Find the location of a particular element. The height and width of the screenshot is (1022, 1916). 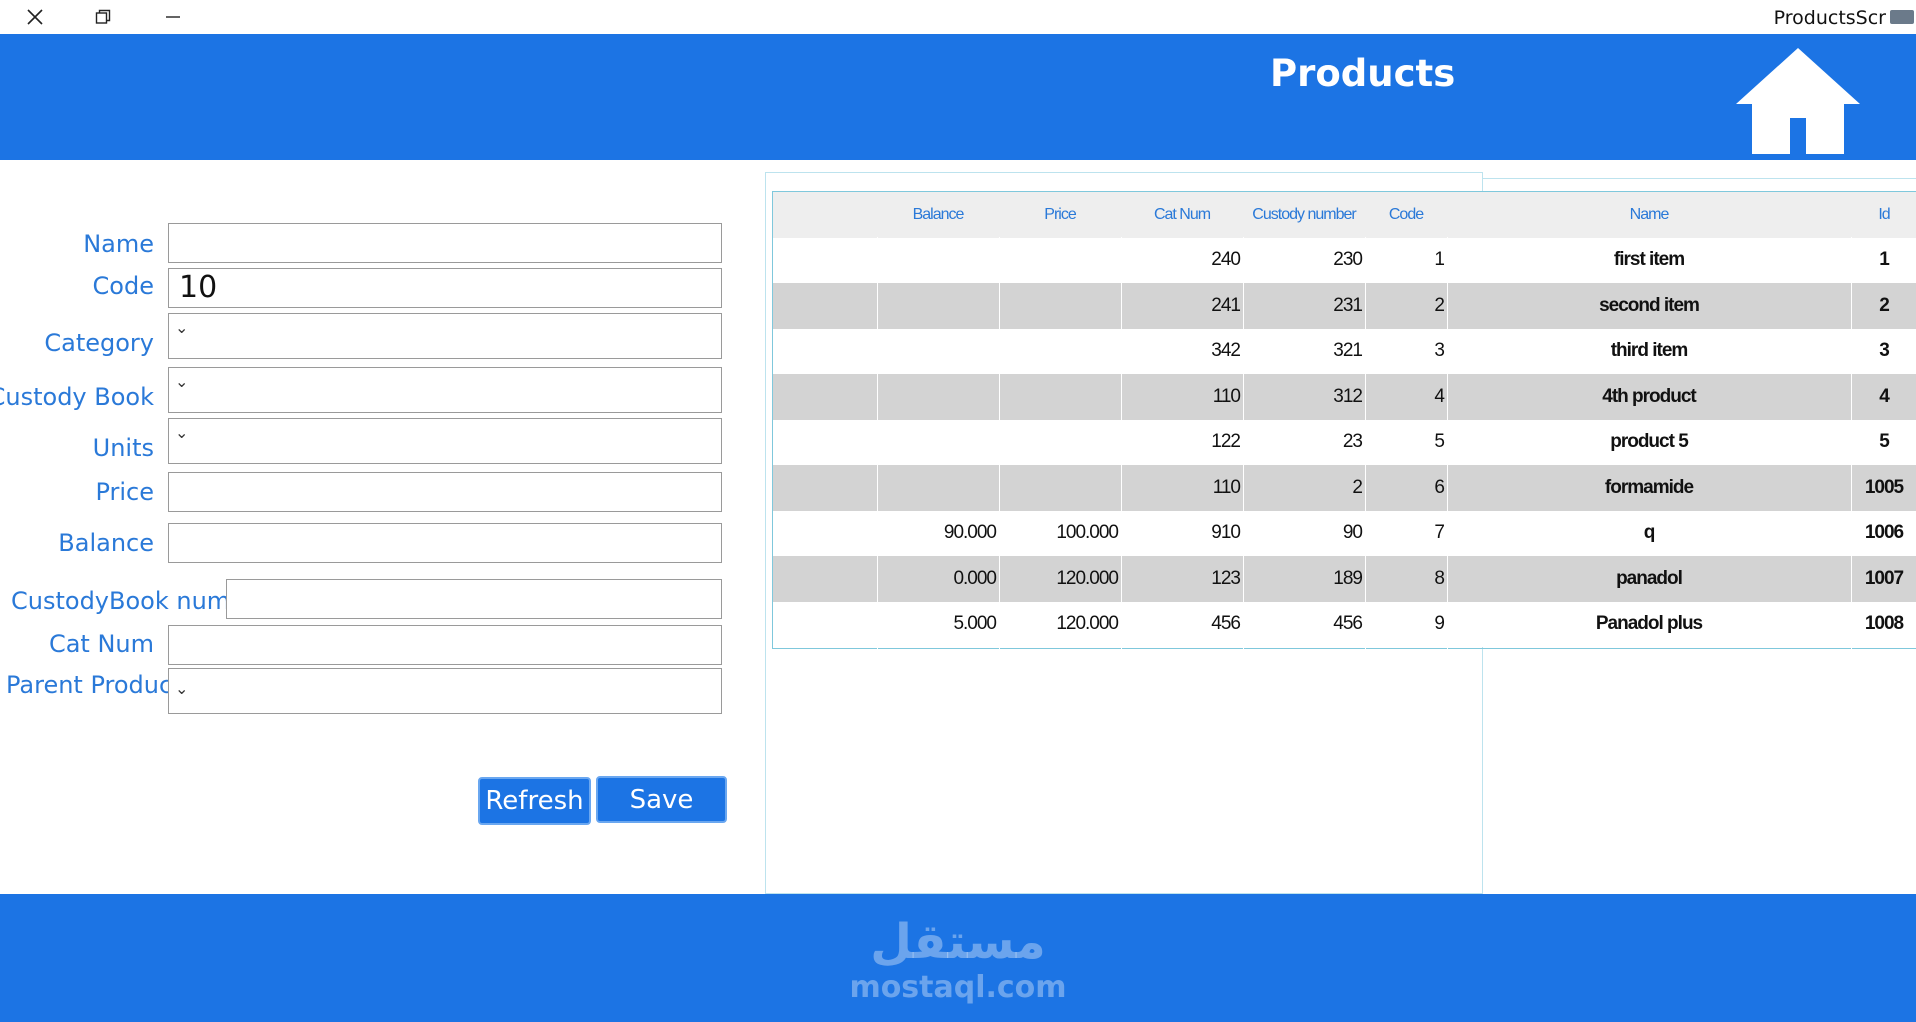

column-header-name: Name is located at coordinates (1649, 215).